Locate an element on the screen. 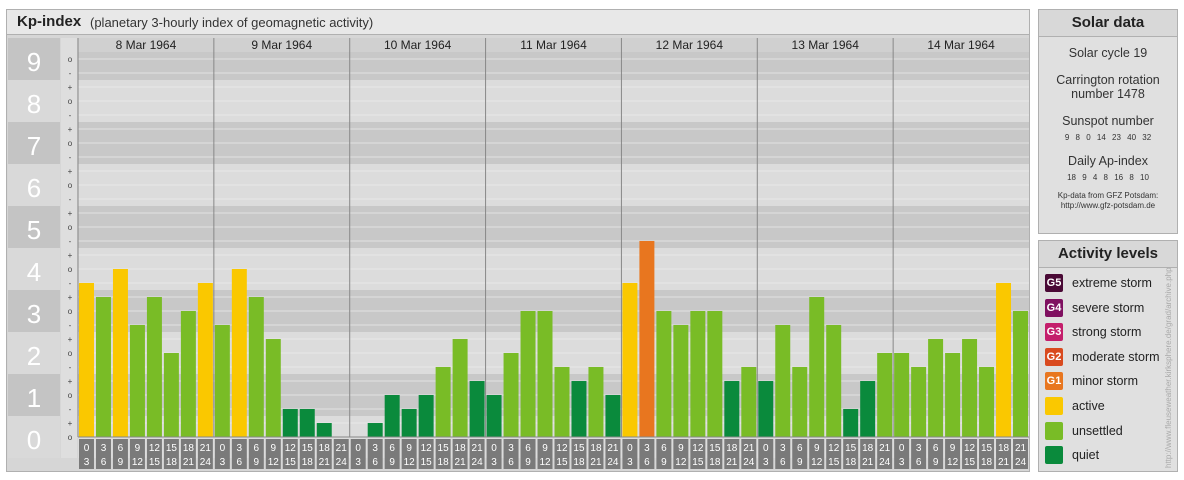 This screenshot has width=1184, height=480. y-tick-label: 8 is located at coordinates (34, 104).